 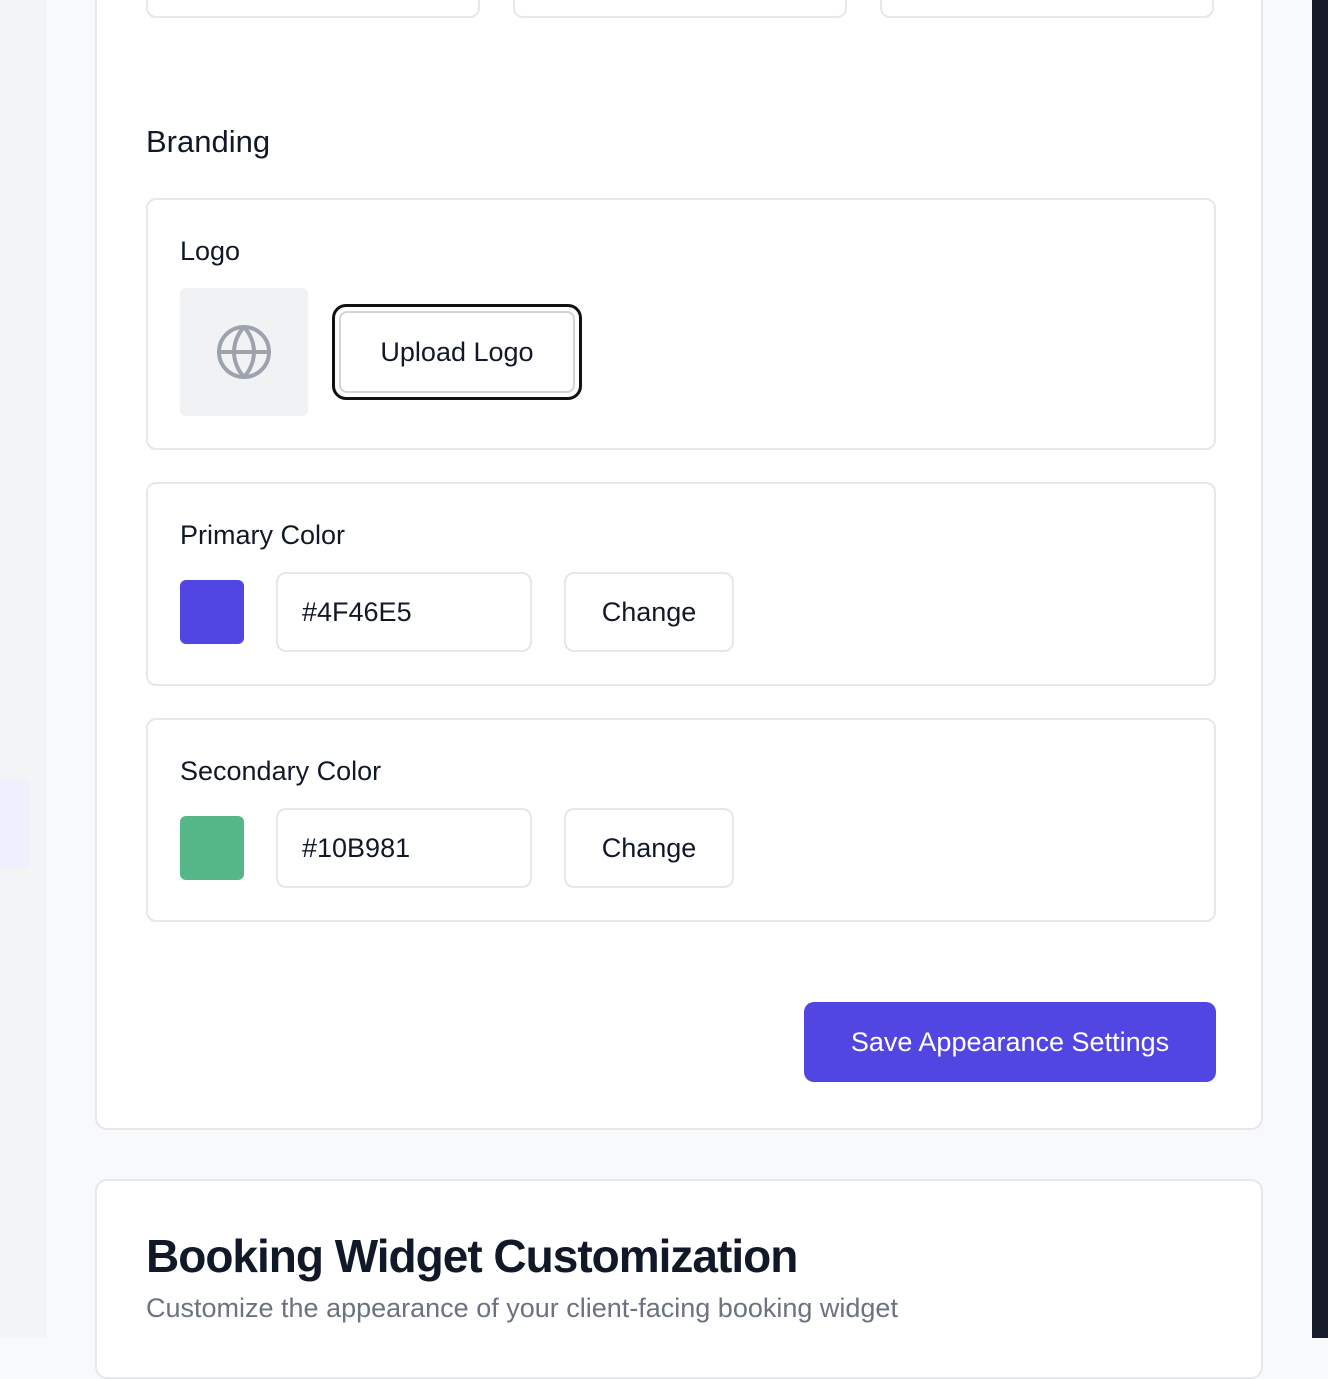 I want to click on save-appearance-settings-button: Save Appearance Settings, so click(x=1010, y=1042).